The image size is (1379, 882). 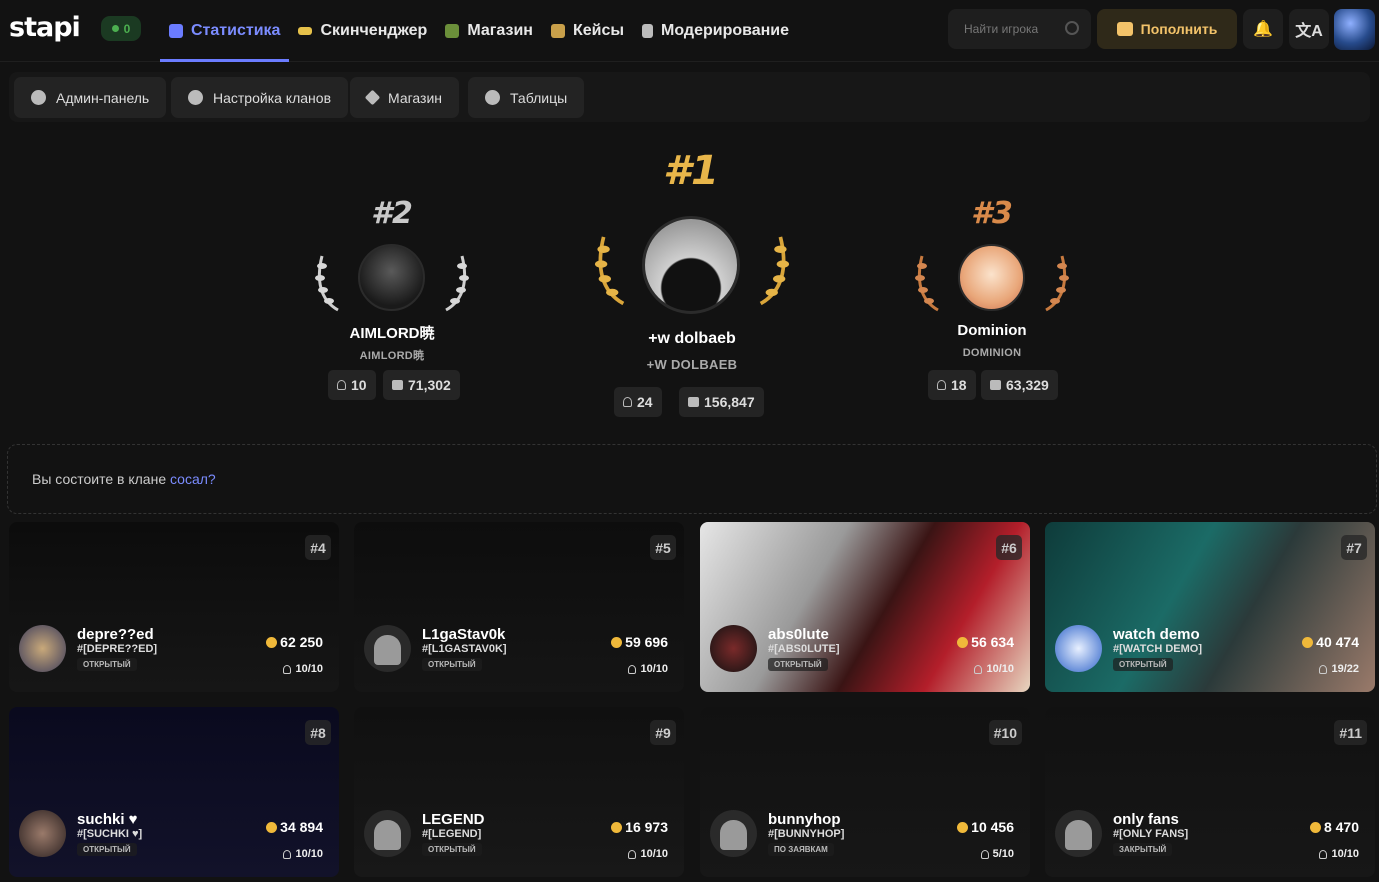 I want to click on members-count: 19/22, so click(x=1345, y=669).